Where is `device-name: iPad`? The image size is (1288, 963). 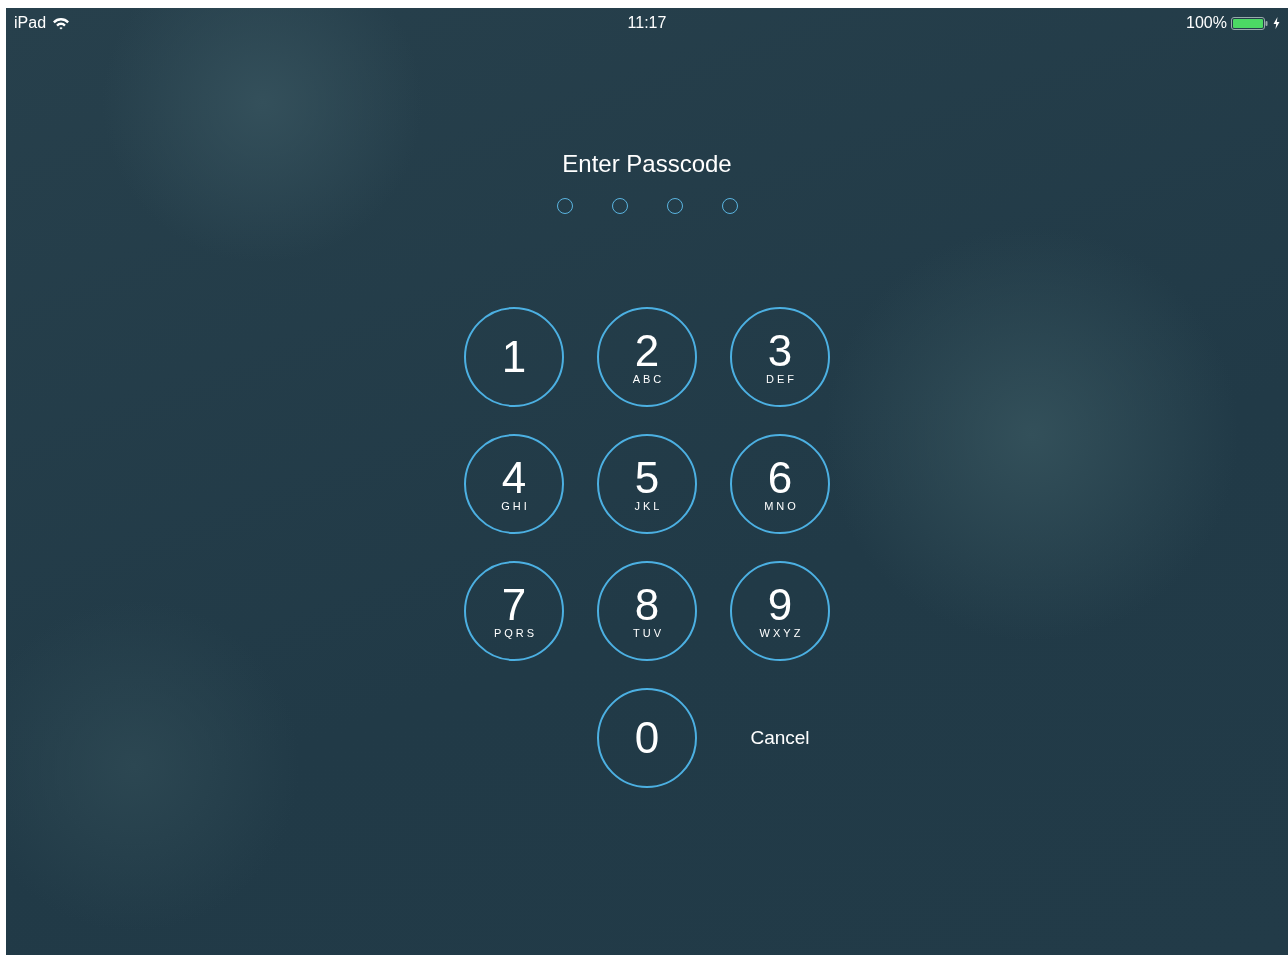 device-name: iPad is located at coordinates (30, 23).